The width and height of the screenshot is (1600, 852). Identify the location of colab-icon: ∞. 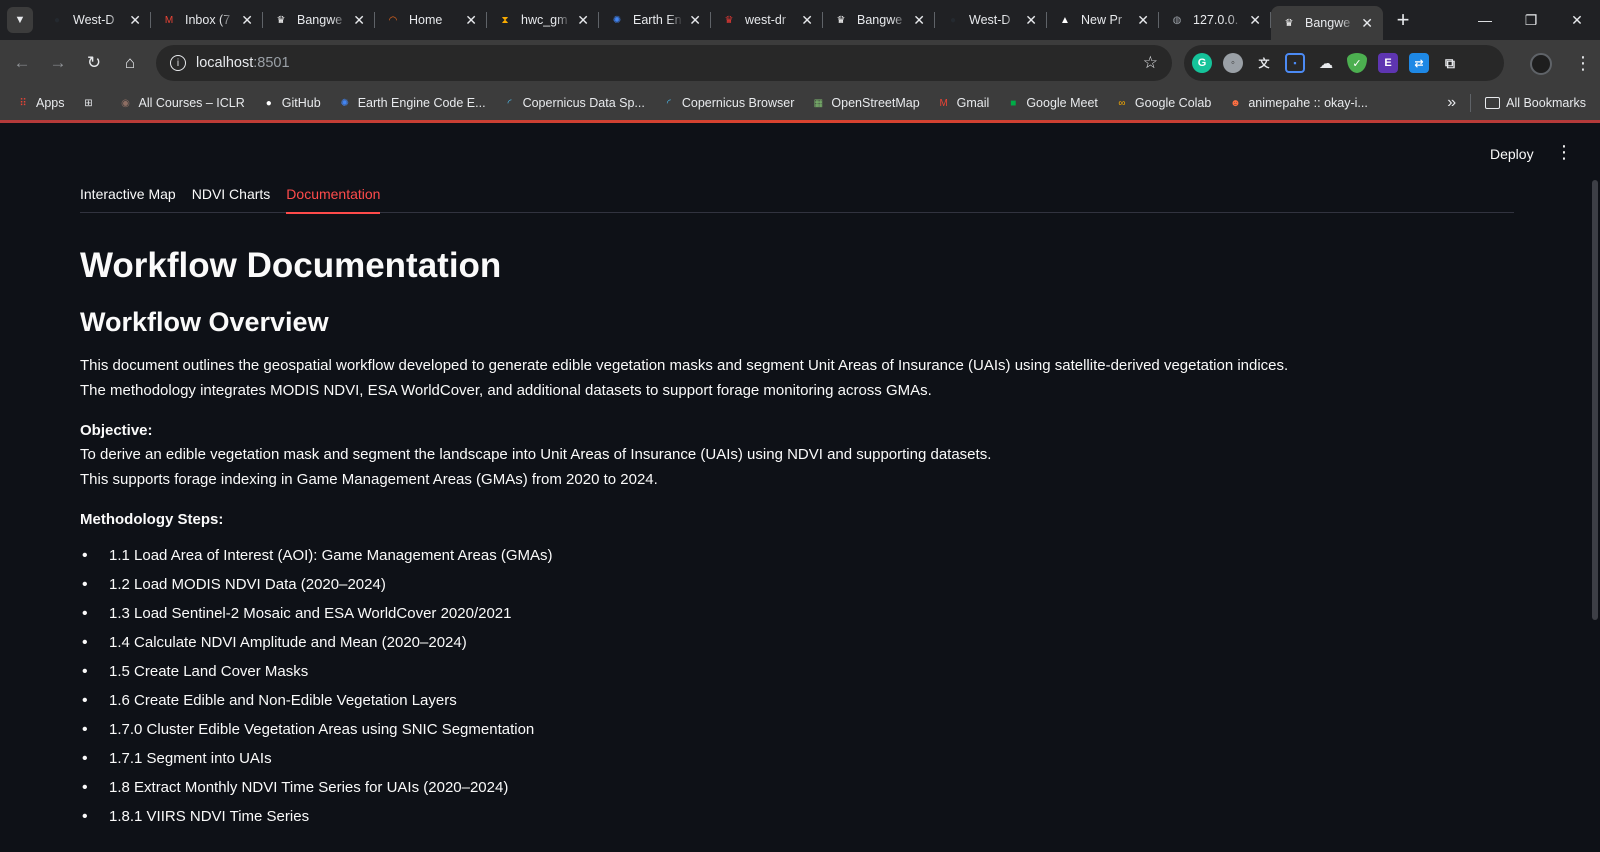
(1122, 103).